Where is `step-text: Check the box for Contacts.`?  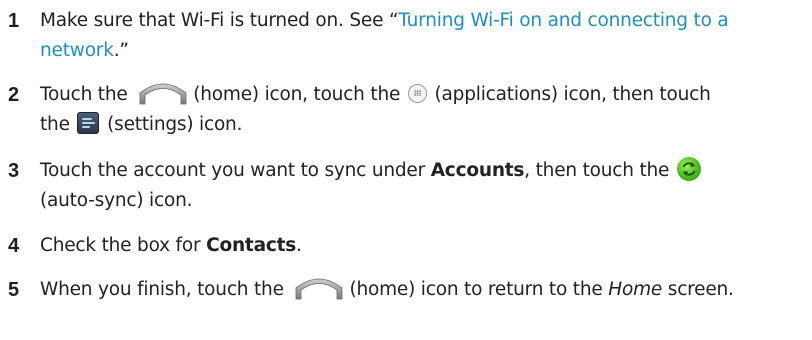
step-text: Check the box for Contacts. is located at coordinates (390, 246).